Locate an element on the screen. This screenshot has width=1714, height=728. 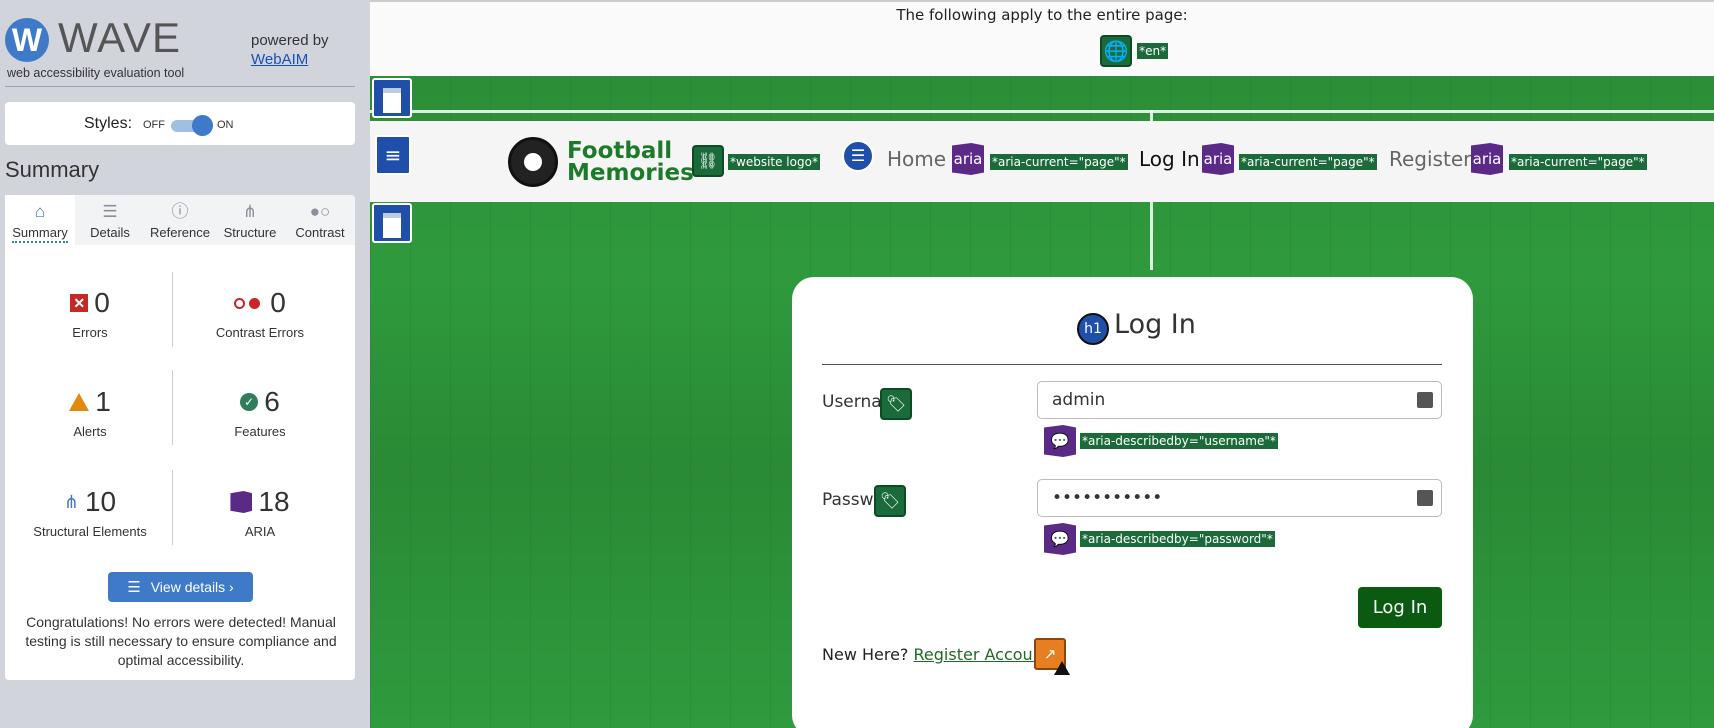
errors-count: 0 is located at coordinates (102, 302).